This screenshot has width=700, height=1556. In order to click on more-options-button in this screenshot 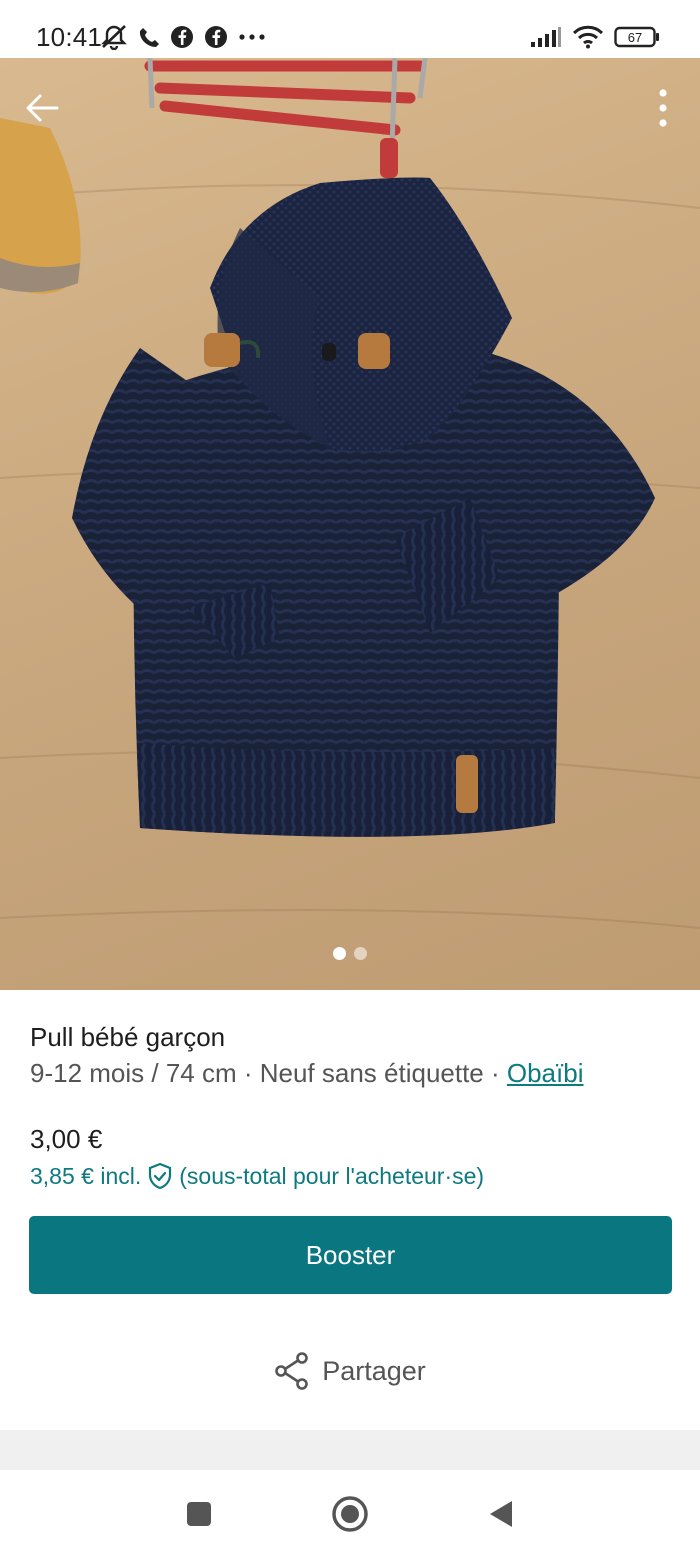, I will do `click(663, 108)`.